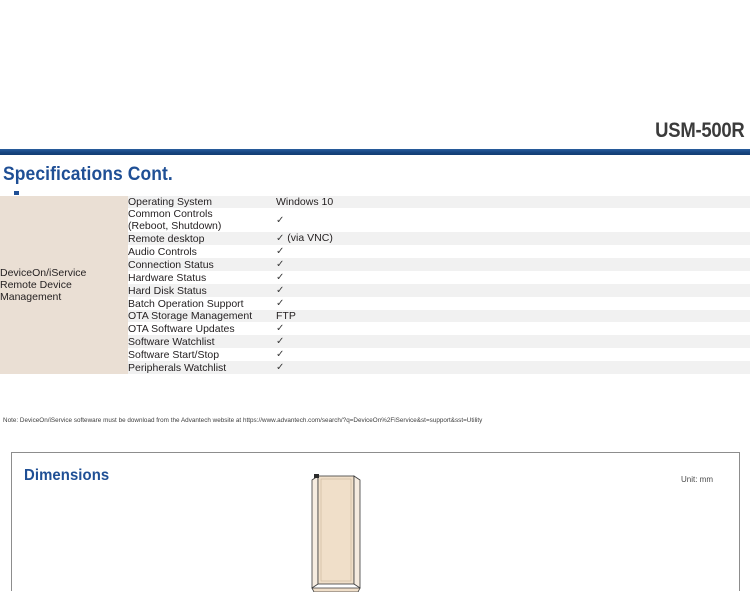  What do you see at coordinates (308, 238) in the screenshot?
I see `spec-value-text: (via VNC)` at bounding box center [308, 238].